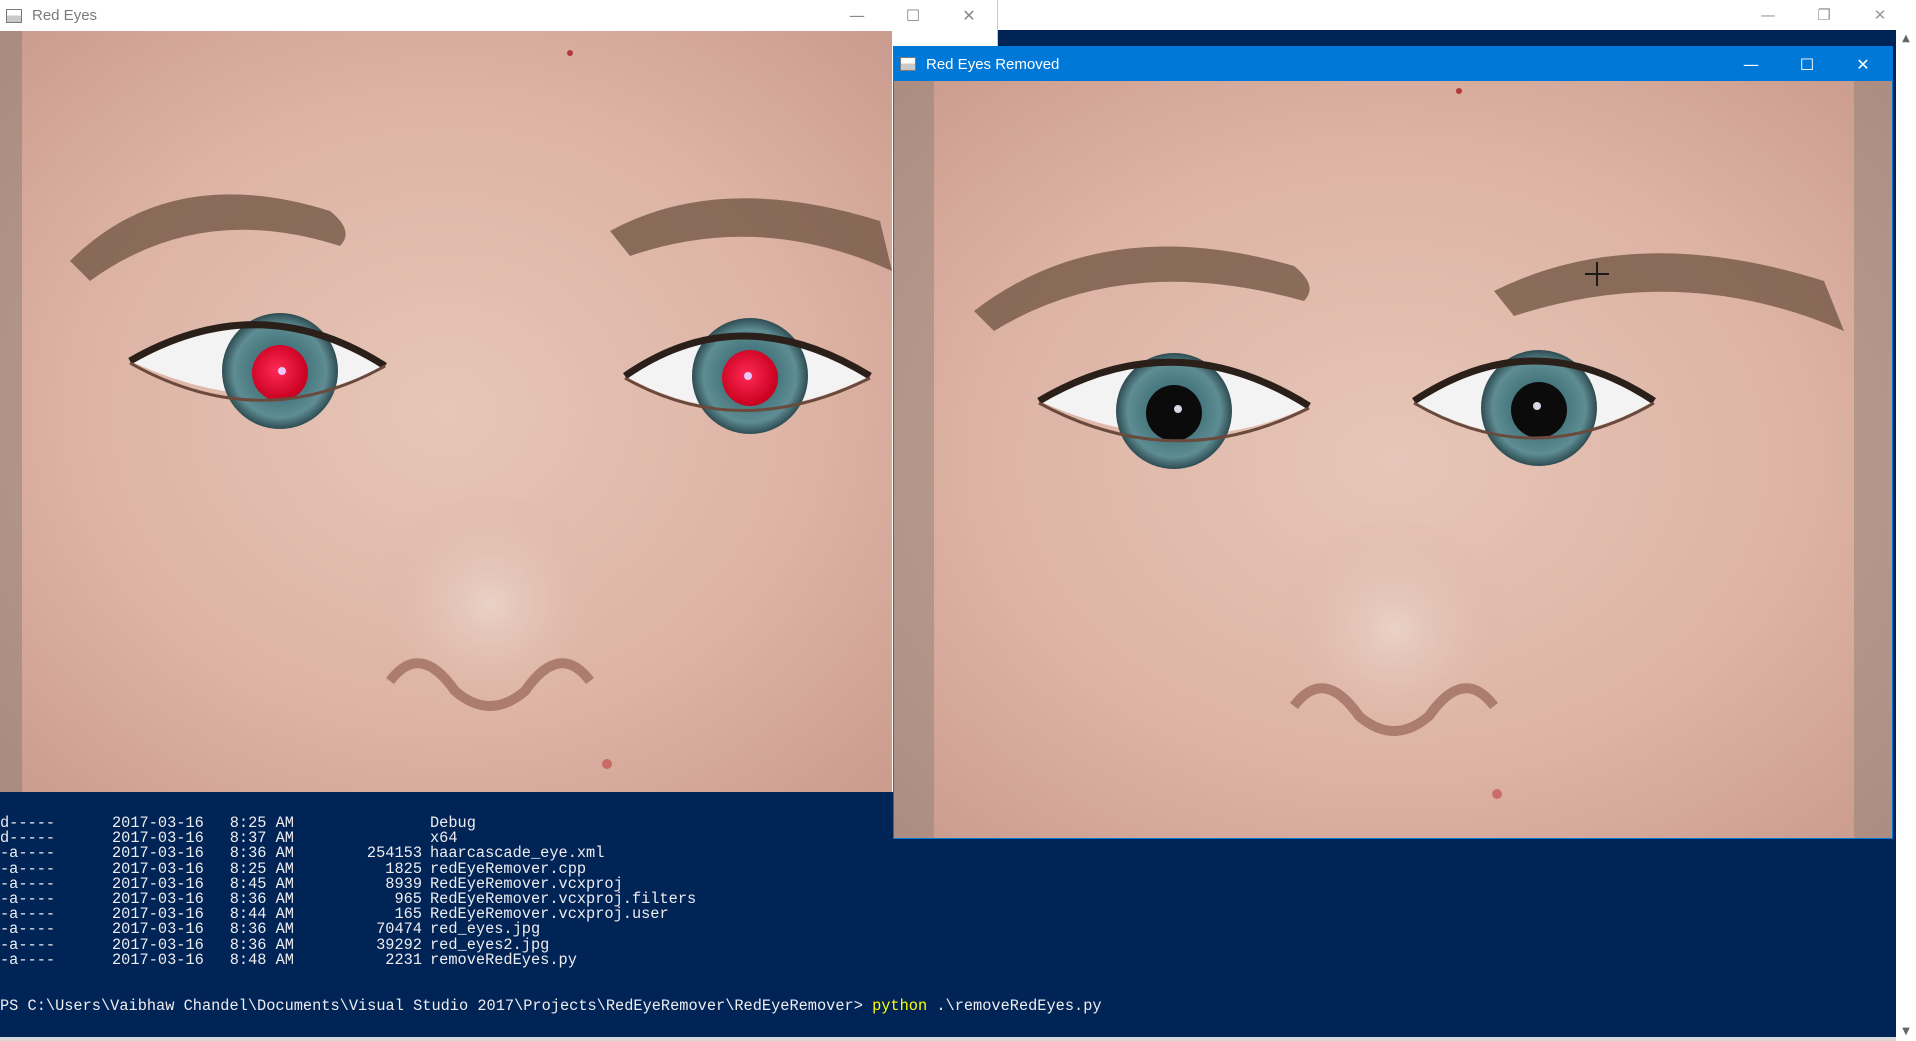  I want to click on listing-name: Debug, so click(453, 823).